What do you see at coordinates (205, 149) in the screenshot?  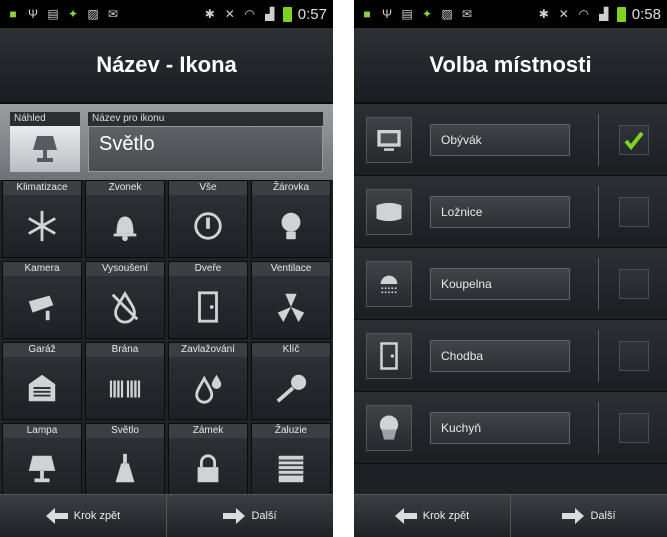 I see `icon-name-input: Světlo` at bounding box center [205, 149].